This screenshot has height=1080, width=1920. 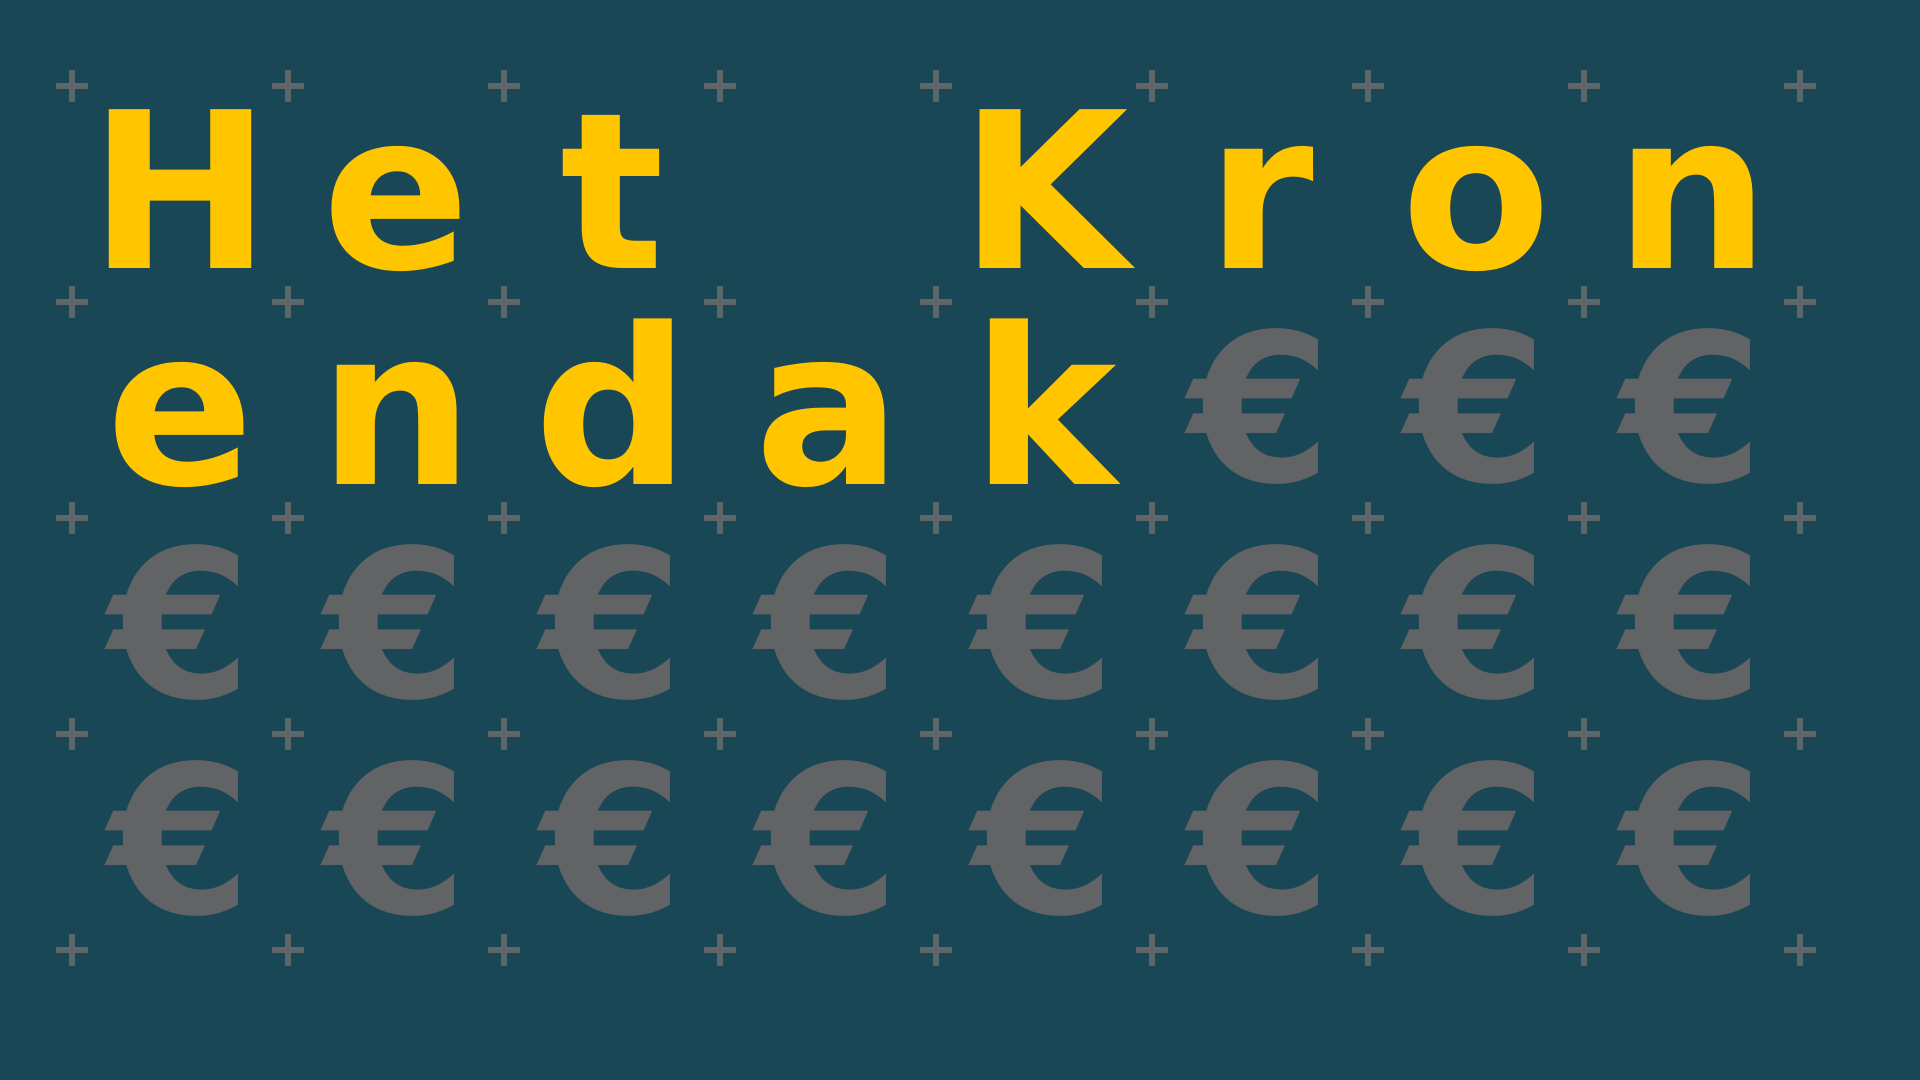 What do you see at coordinates (1044, 409) in the screenshot?
I see `title-letter: k` at bounding box center [1044, 409].